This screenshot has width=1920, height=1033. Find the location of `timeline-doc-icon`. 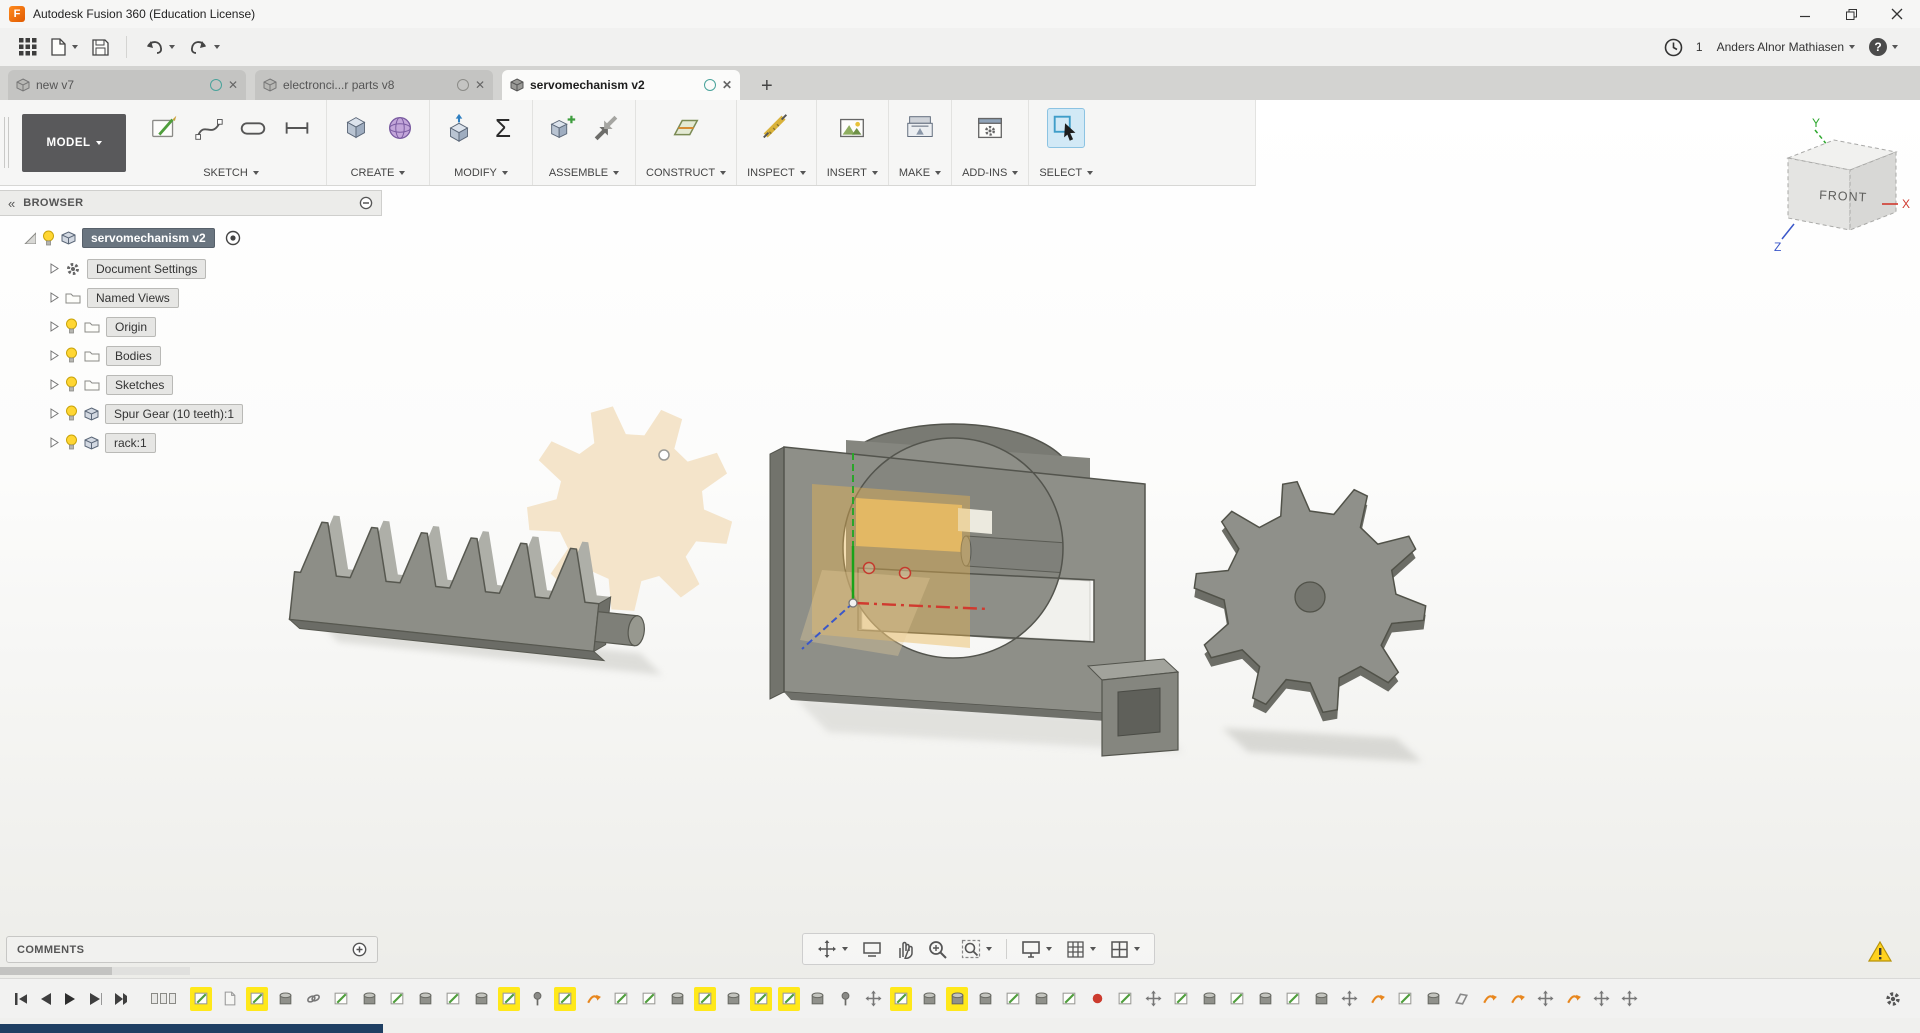

timeline-doc-icon is located at coordinates (229, 999).